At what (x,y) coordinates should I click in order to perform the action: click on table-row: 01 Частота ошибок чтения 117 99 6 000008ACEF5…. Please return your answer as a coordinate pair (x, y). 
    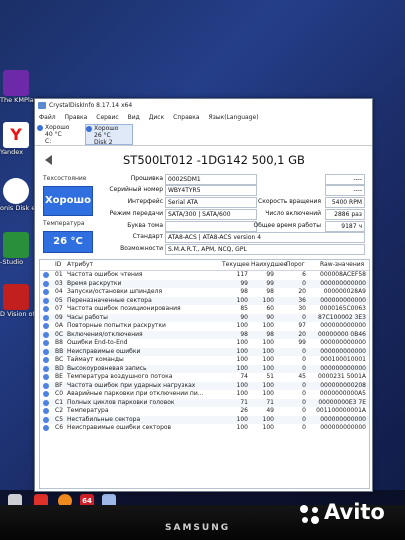
    Looking at the image, I should click on (204, 275).